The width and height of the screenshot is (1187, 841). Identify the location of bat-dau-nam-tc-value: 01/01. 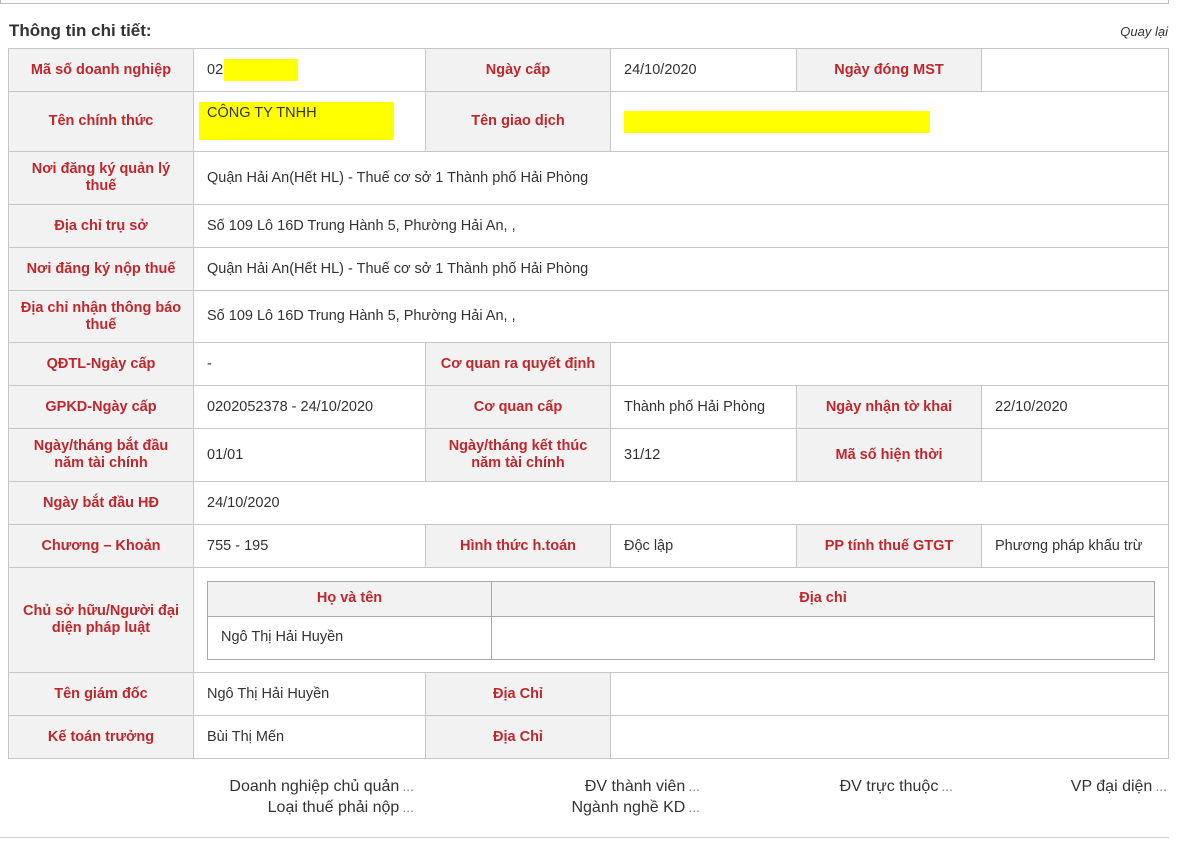
(309, 455).